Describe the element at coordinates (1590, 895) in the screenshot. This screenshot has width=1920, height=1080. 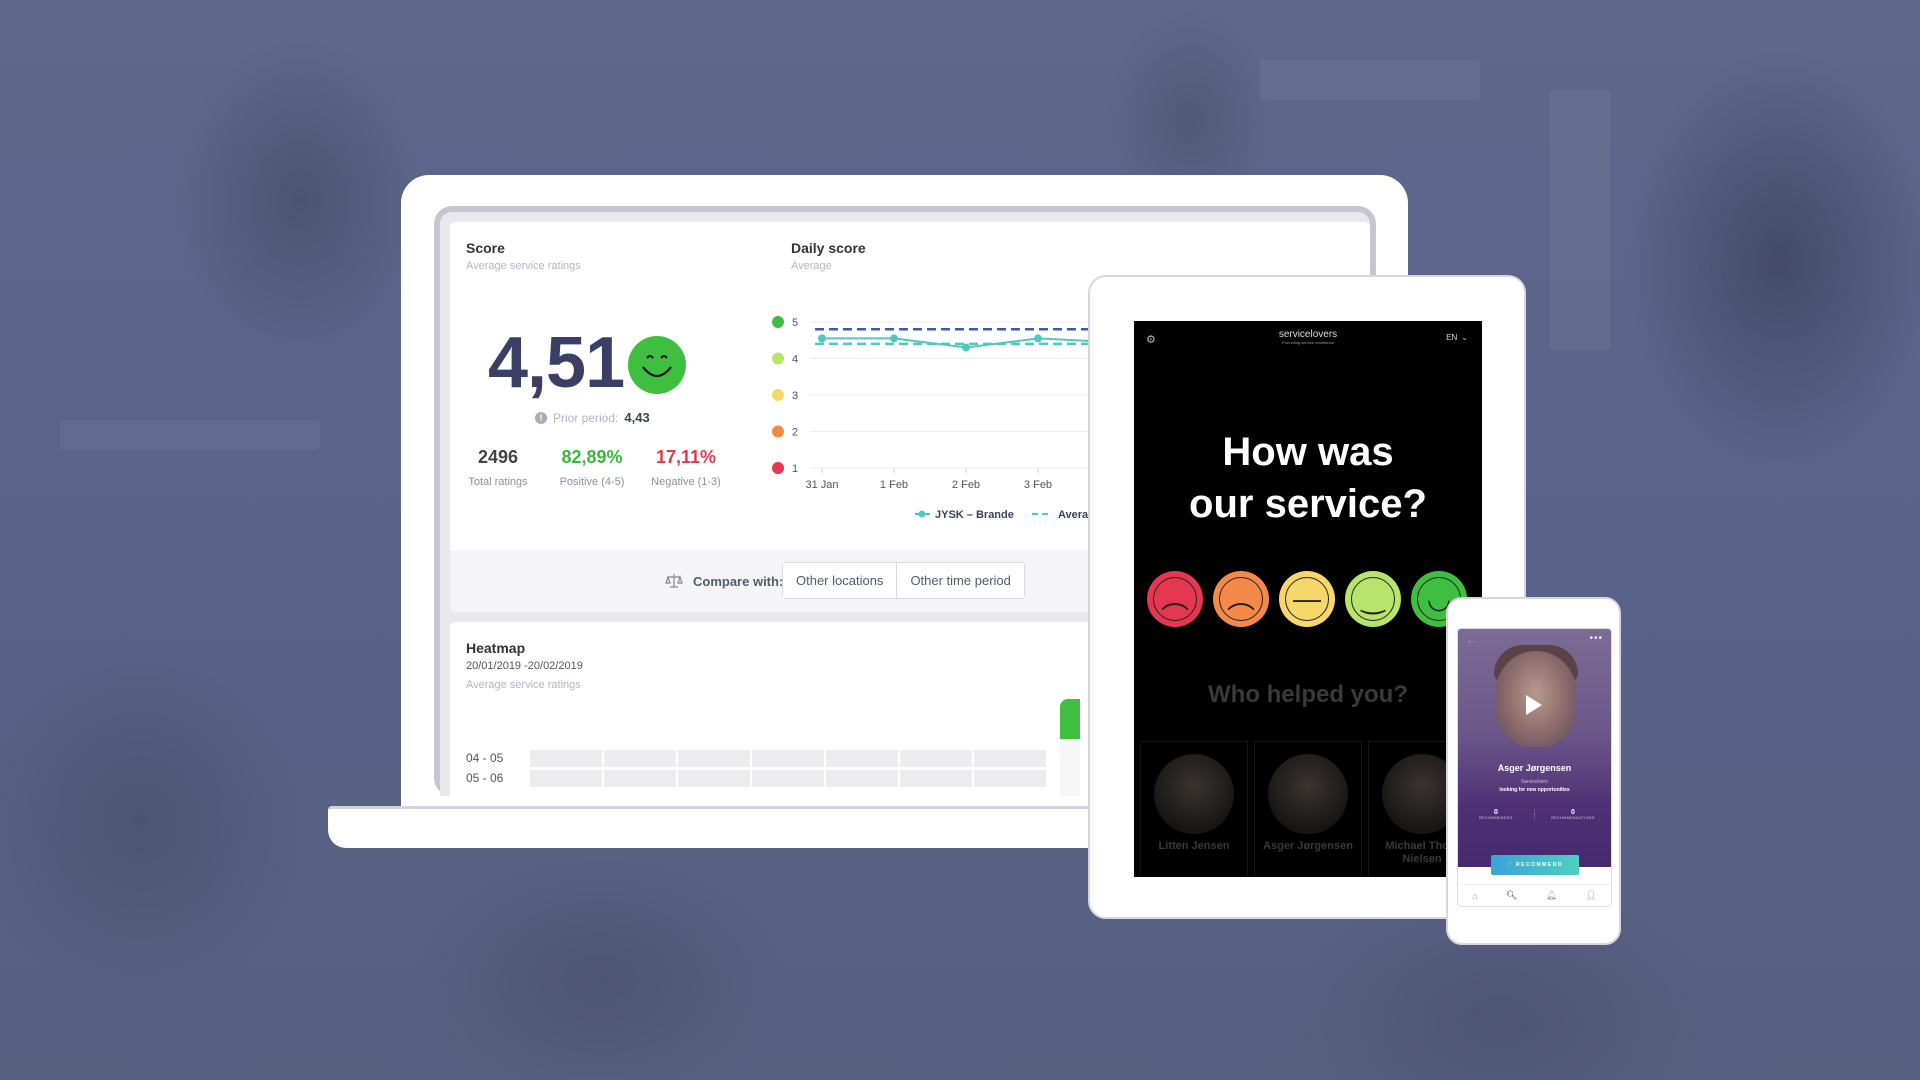
I see `profile-icon: 👤︎` at that location.